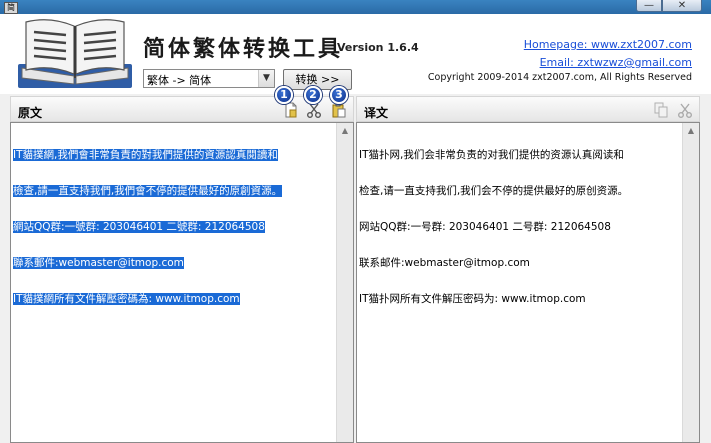 The height and width of the screenshot is (443, 711). Describe the element at coordinates (472, 299) in the screenshot. I see `result-line: IT猫扑网所有文件解压密码为: www.itmop.com` at that location.